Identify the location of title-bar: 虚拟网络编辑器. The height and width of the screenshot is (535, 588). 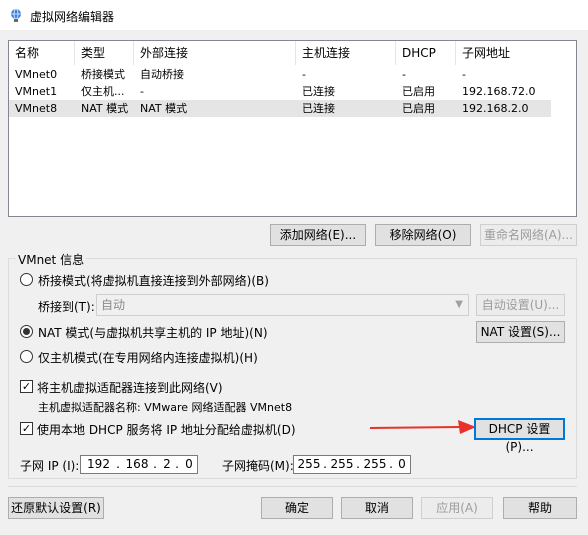
(294, 15).